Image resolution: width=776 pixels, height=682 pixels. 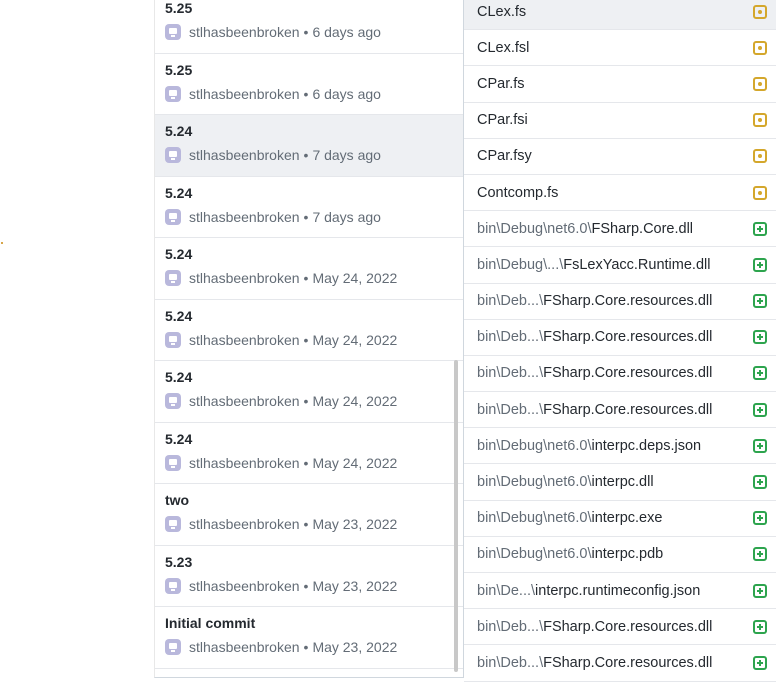 I want to click on commit-message: 5.24, so click(x=179, y=315).